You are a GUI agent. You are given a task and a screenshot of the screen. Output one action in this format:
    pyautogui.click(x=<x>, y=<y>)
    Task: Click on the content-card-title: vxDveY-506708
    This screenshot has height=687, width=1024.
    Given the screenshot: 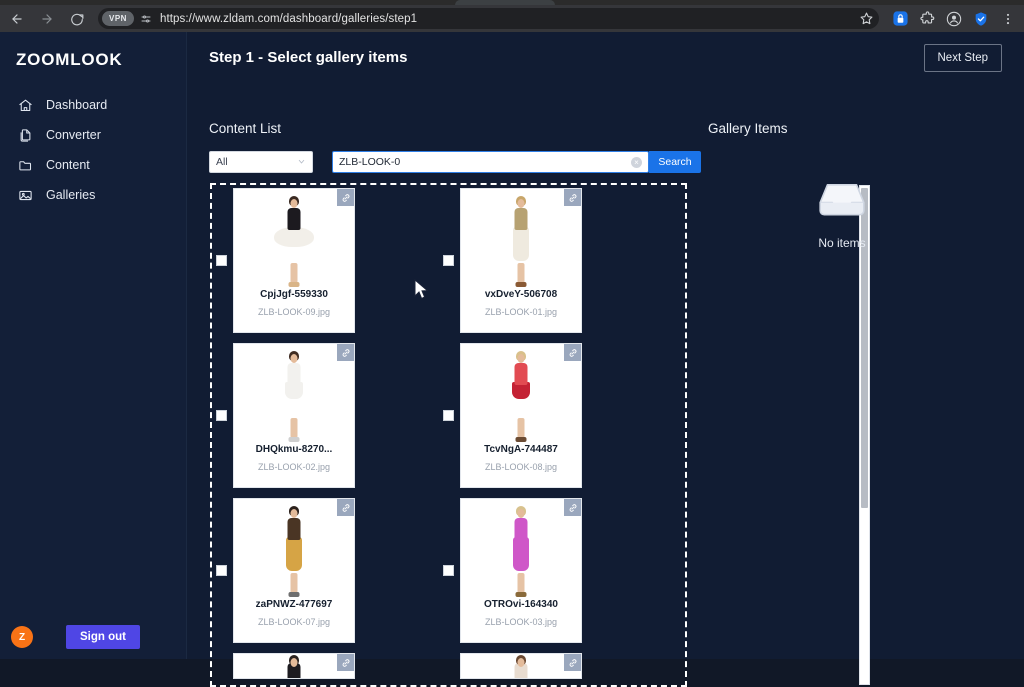 What is the action you would take?
    pyautogui.click(x=521, y=294)
    